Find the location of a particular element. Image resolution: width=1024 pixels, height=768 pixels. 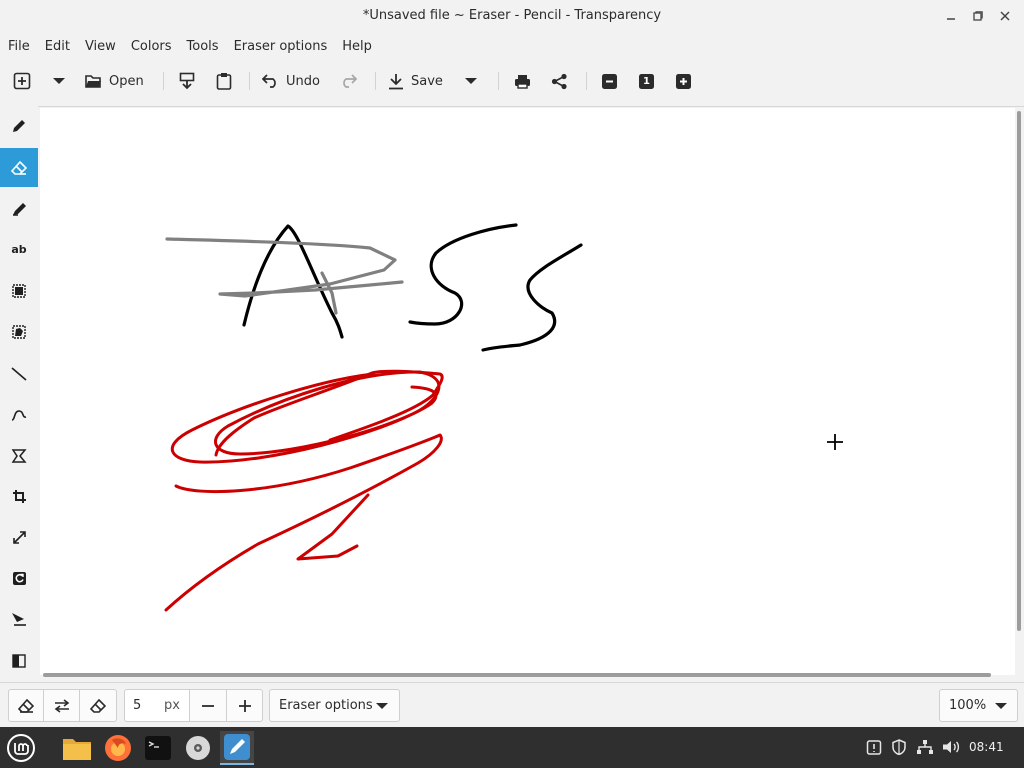

curve-icon is located at coordinates (19, 415).